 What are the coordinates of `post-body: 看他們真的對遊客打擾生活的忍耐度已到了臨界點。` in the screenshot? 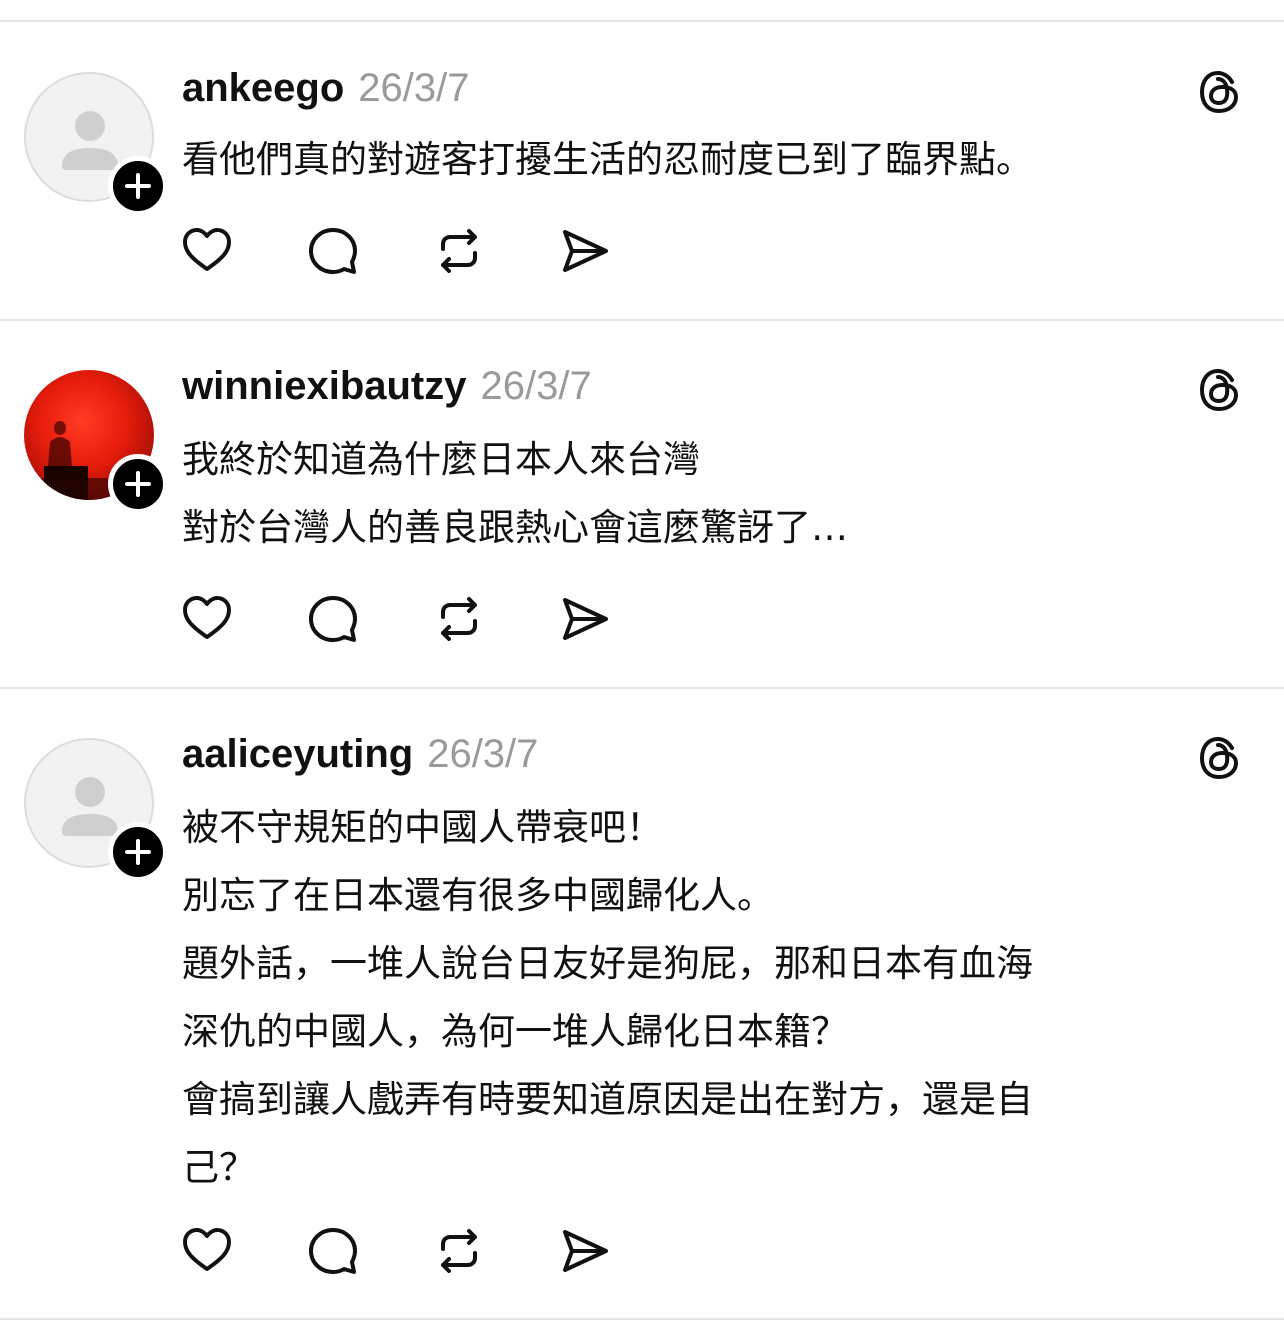 It's located at (702, 160).